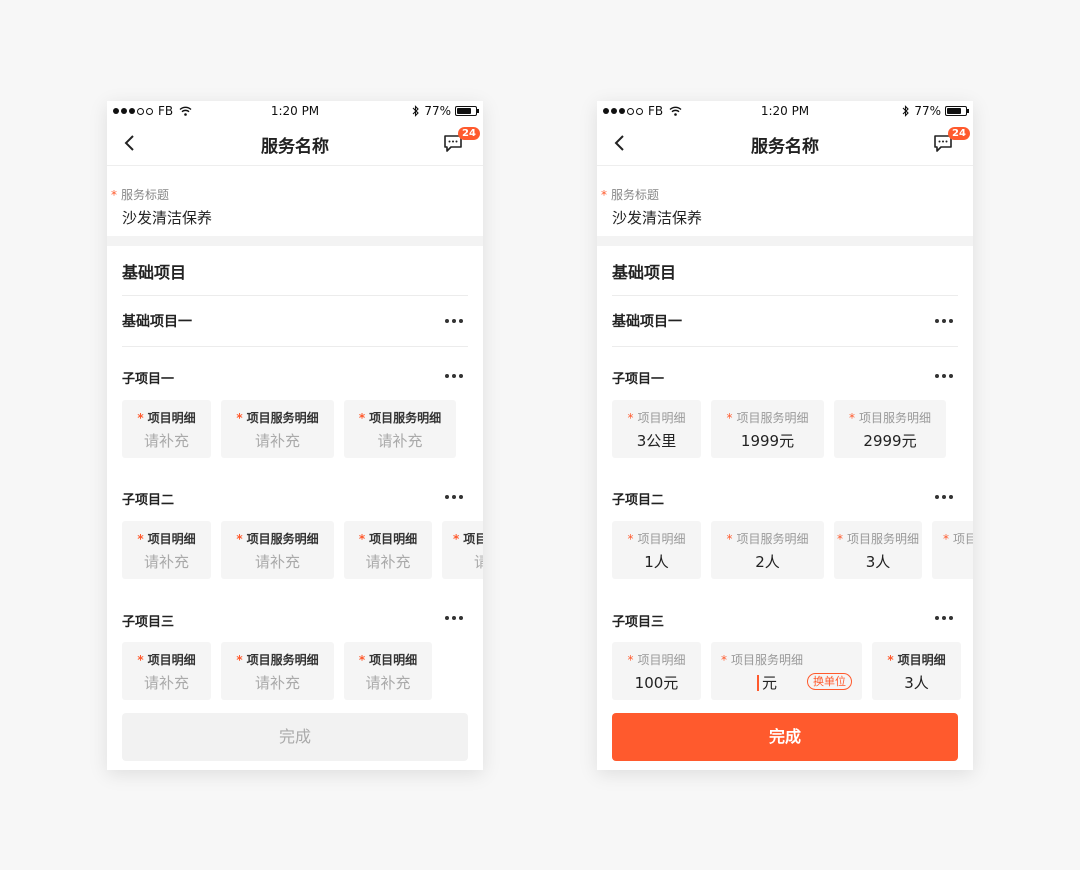 The image size is (1080, 870). I want to click on detail-chip: * 项目明细 1人, so click(656, 550).